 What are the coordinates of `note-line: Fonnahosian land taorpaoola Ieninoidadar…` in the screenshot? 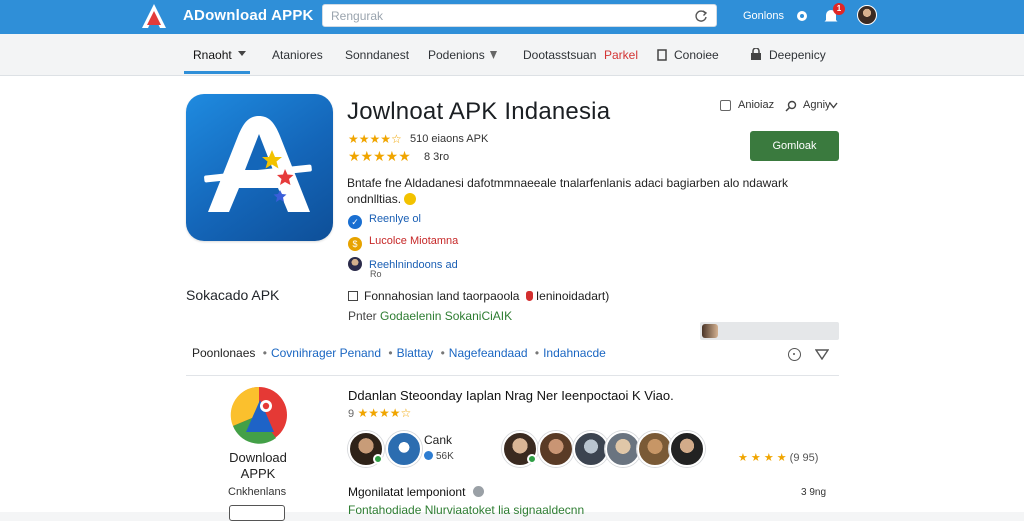 It's located at (478, 296).